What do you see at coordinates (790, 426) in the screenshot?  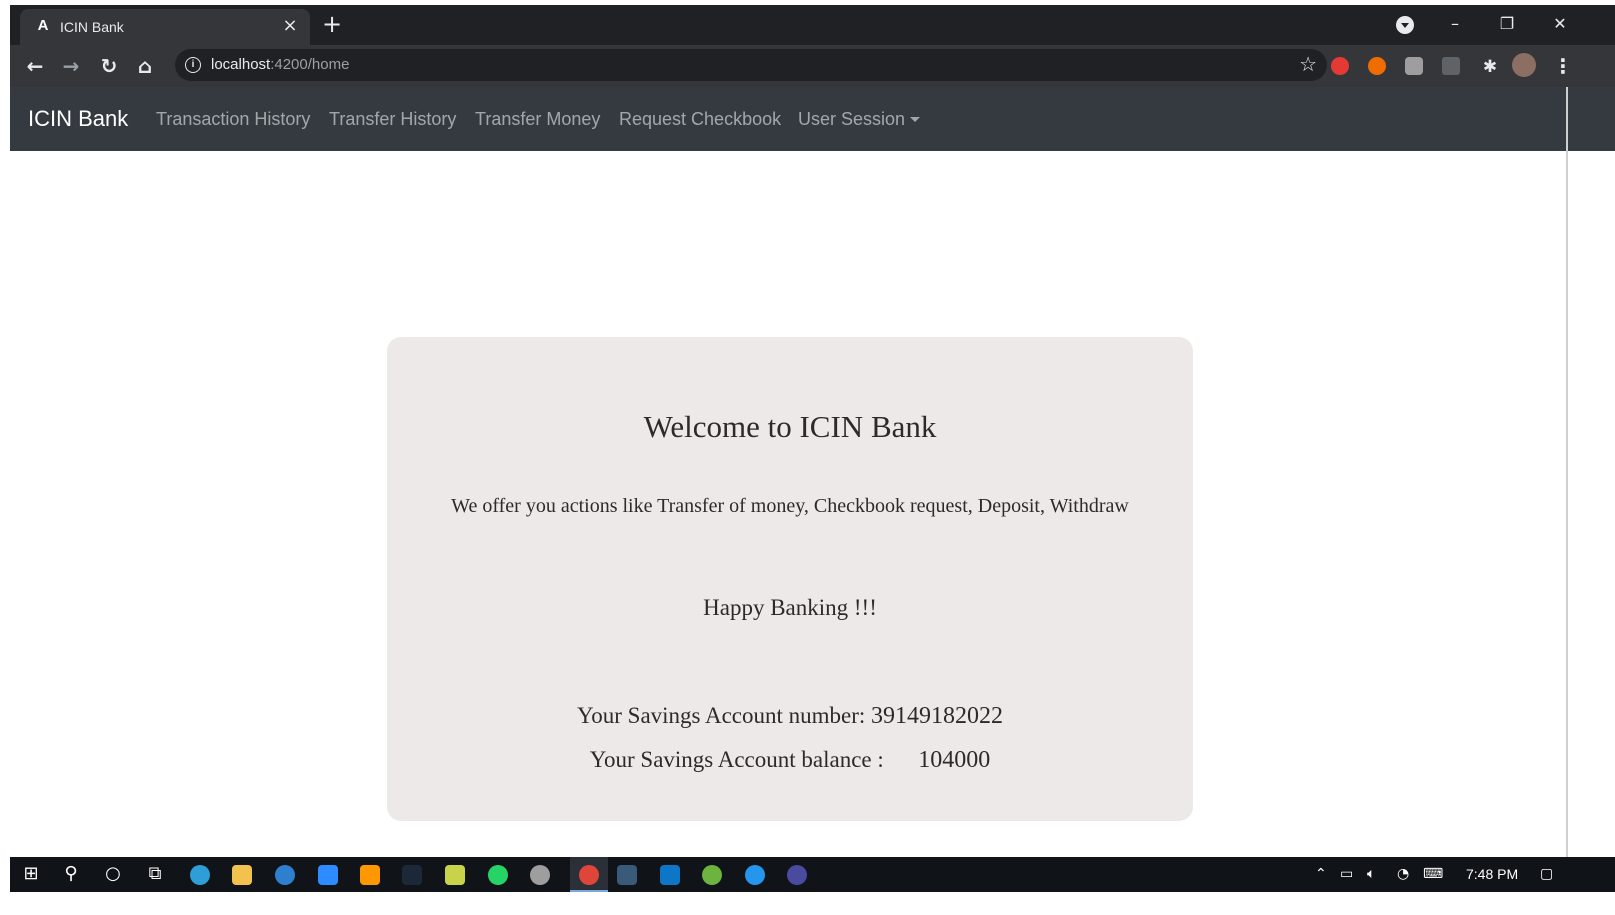 I see `welcome-title: Welcome to ICIN Bank` at bounding box center [790, 426].